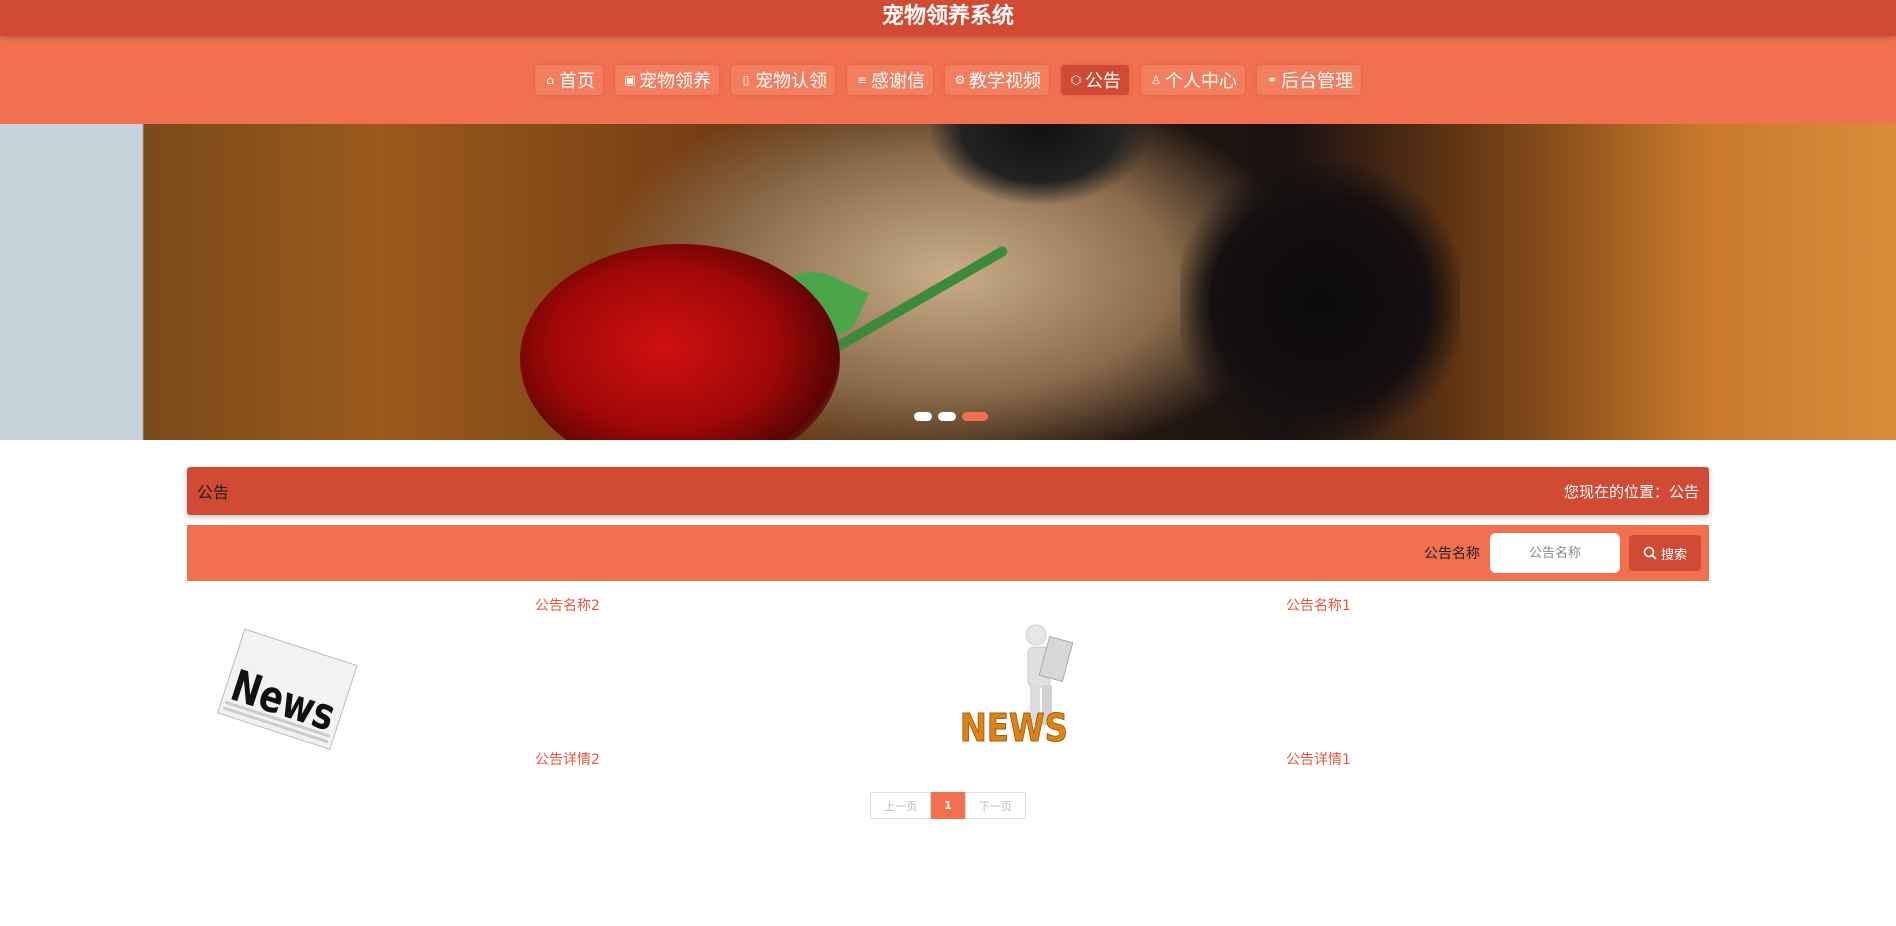 Image resolution: width=1896 pixels, height=926 pixels. Describe the element at coordinates (948, 491) in the screenshot. I see `page-title-bar: 公告 您现在的位置：公告` at that location.